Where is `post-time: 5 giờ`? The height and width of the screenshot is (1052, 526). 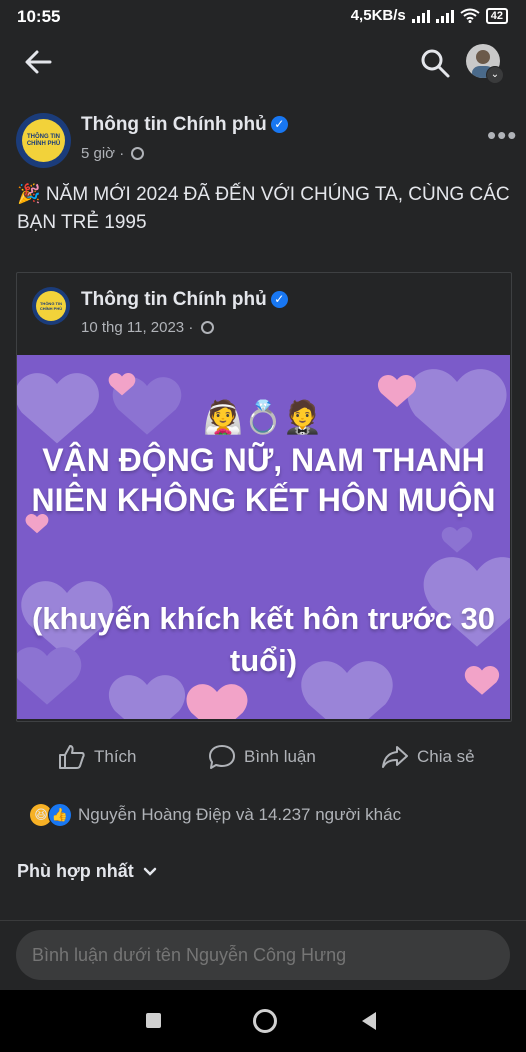 post-time: 5 giờ is located at coordinates (98, 153).